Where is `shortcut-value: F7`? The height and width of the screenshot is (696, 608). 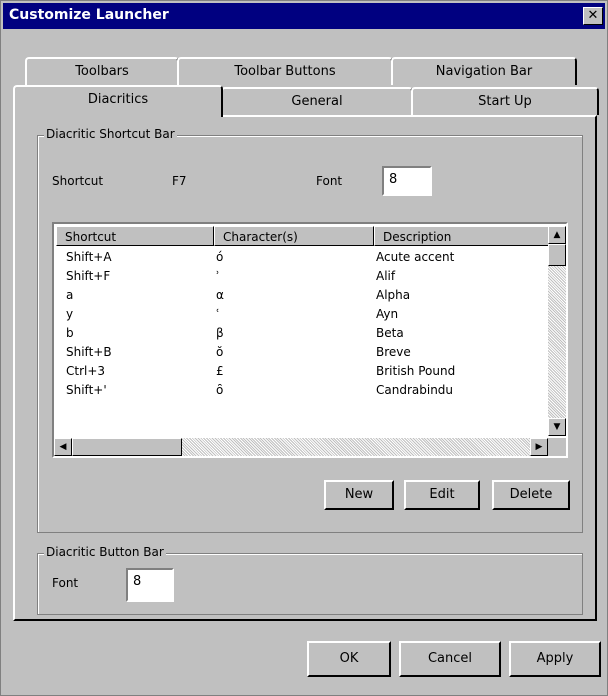 shortcut-value: F7 is located at coordinates (179, 181).